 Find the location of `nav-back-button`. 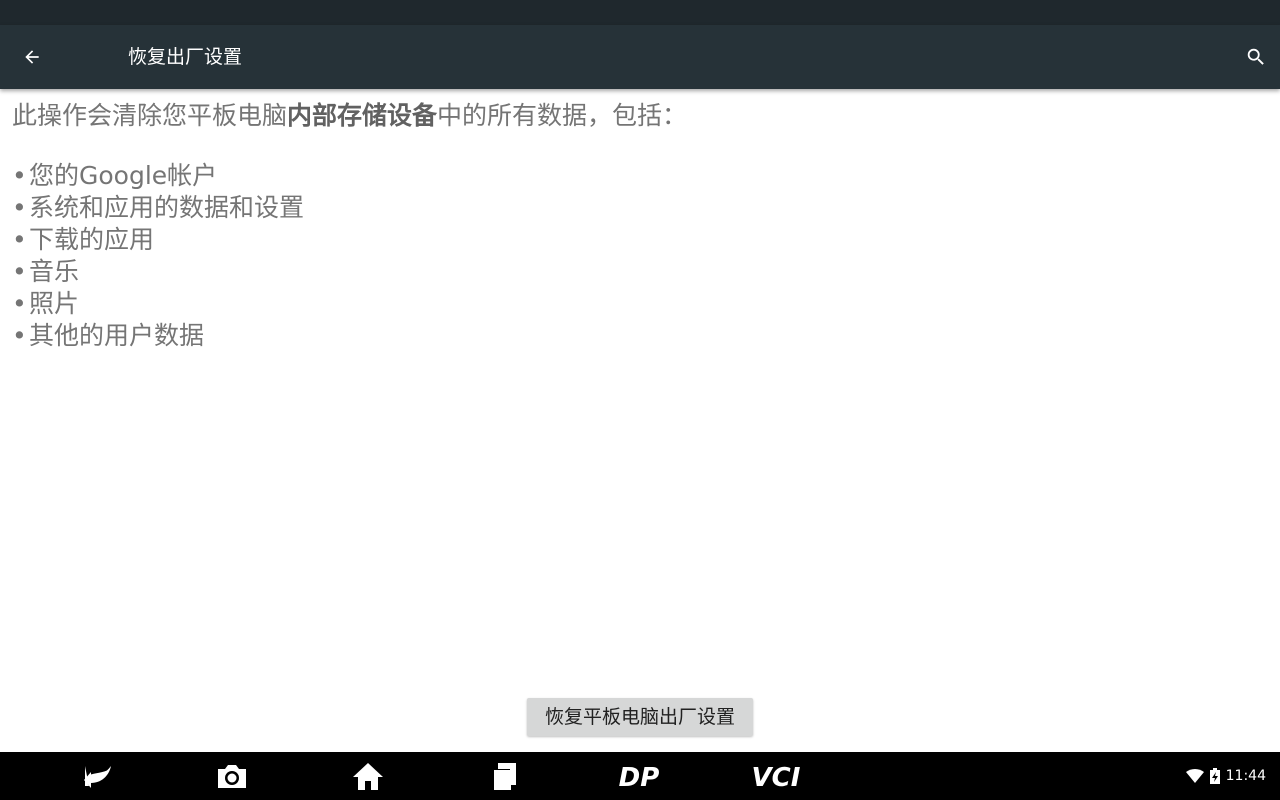

nav-back-button is located at coordinates (97, 776).